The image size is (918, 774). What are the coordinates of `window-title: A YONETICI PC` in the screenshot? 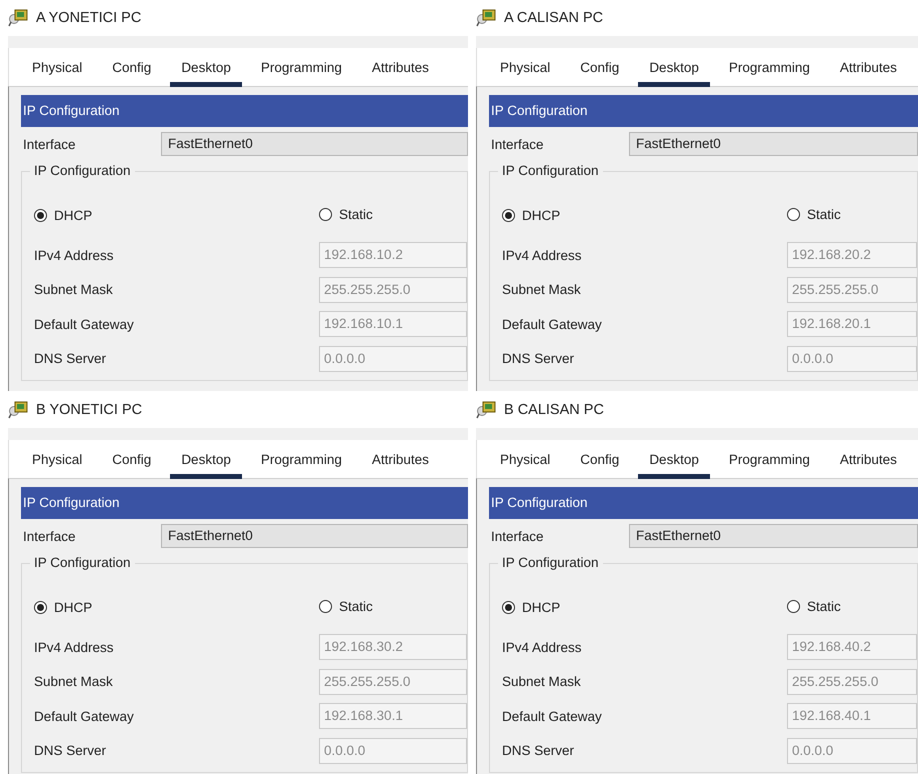 It's located at (89, 18).